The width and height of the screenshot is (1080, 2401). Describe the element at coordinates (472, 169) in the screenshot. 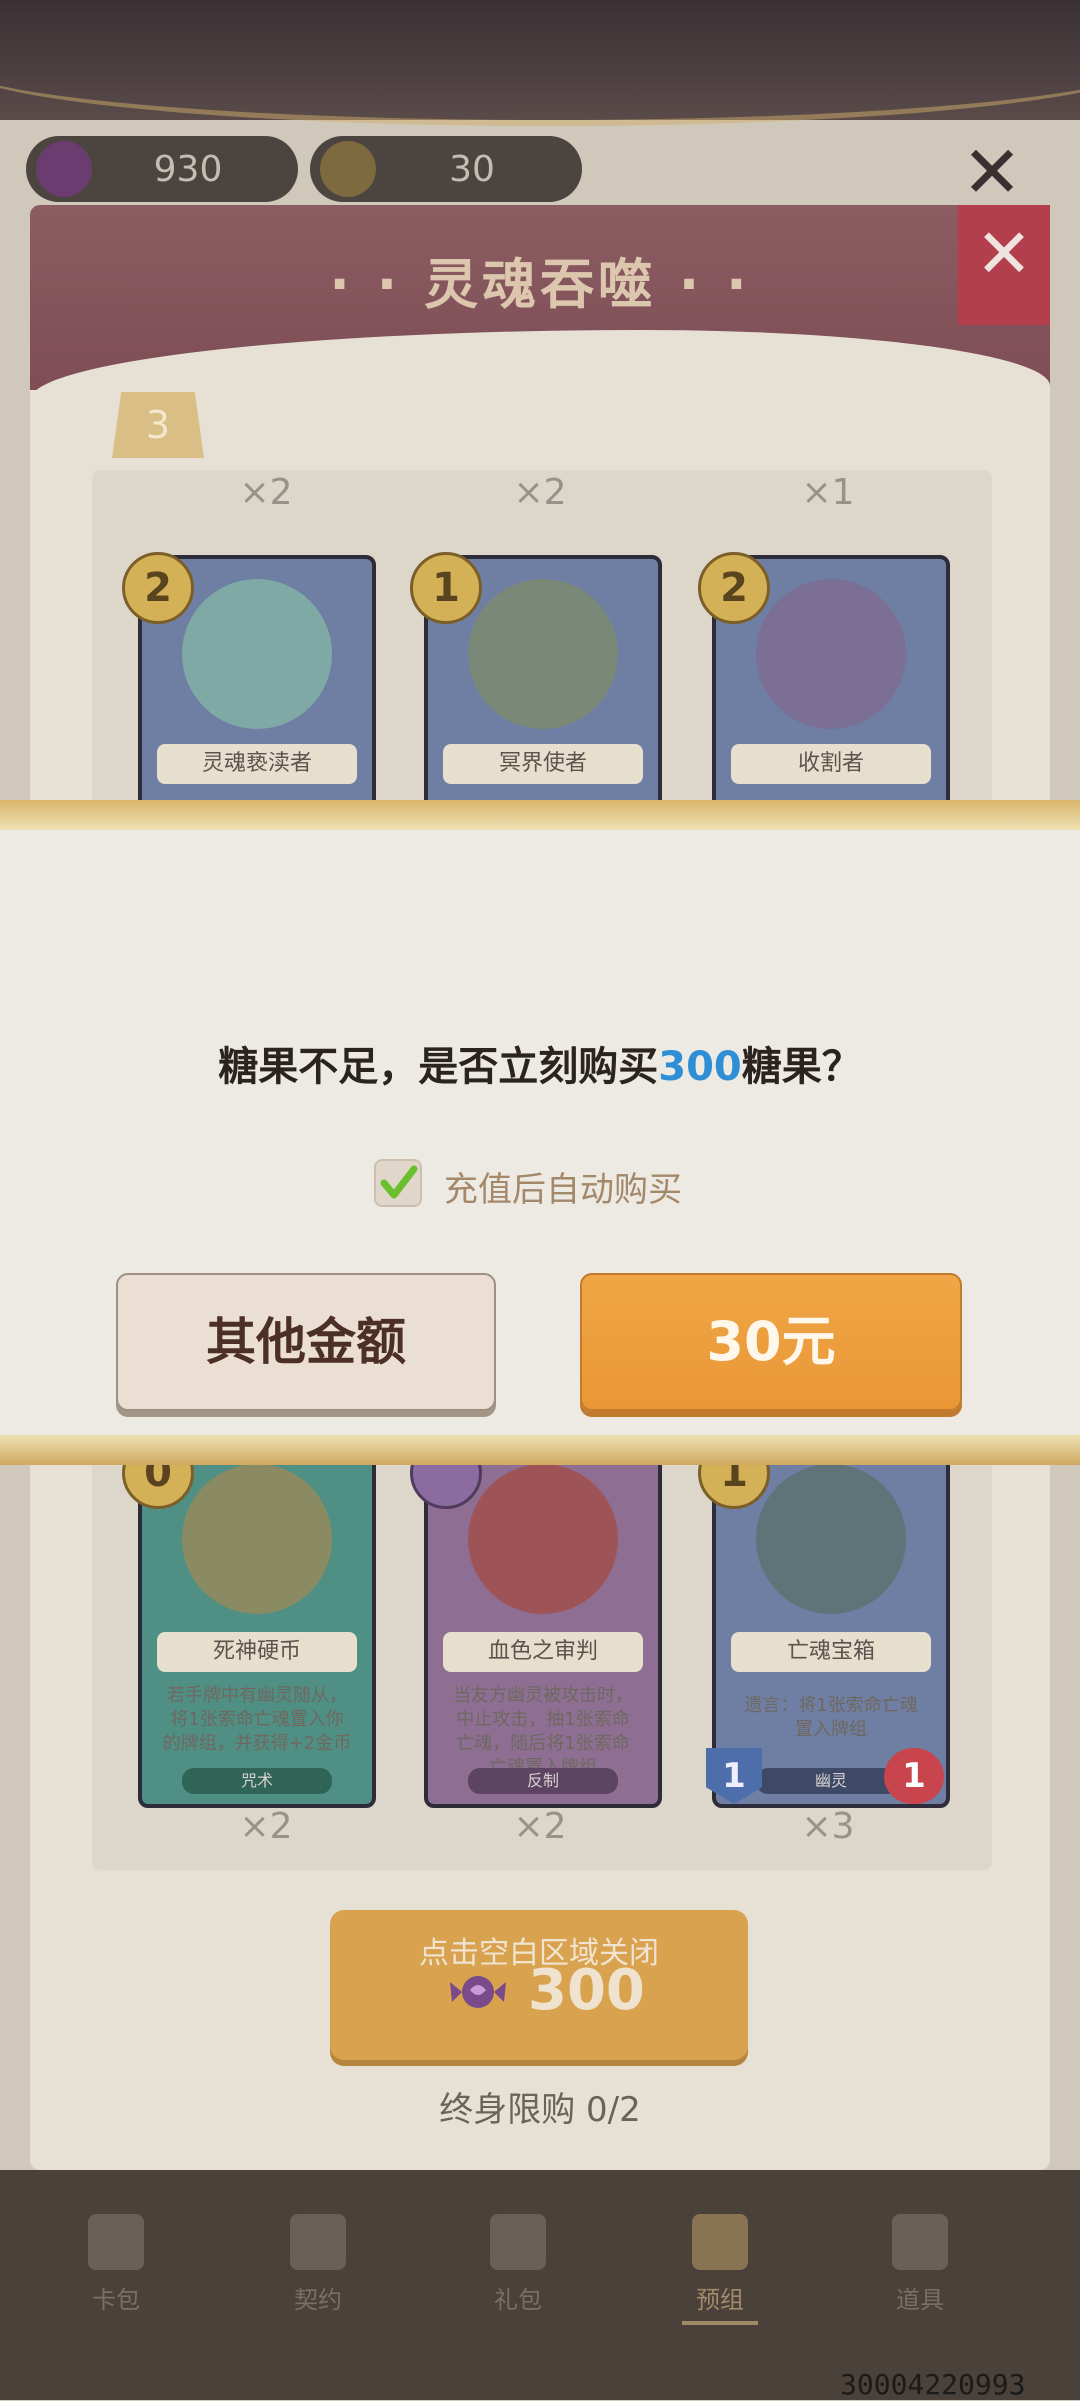

I see `gold-currency-value: 30` at that location.